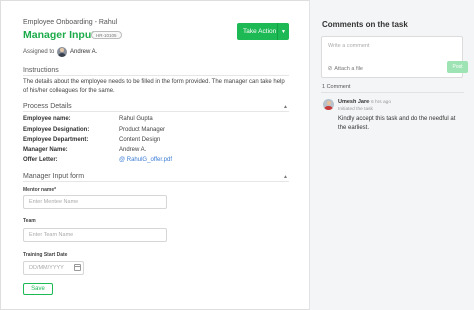 This screenshot has height=310, width=474. What do you see at coordinates (136, 119) in the screenshot?
I see `detail-value: Rahul Gupta` at bounding box center [136, 119].